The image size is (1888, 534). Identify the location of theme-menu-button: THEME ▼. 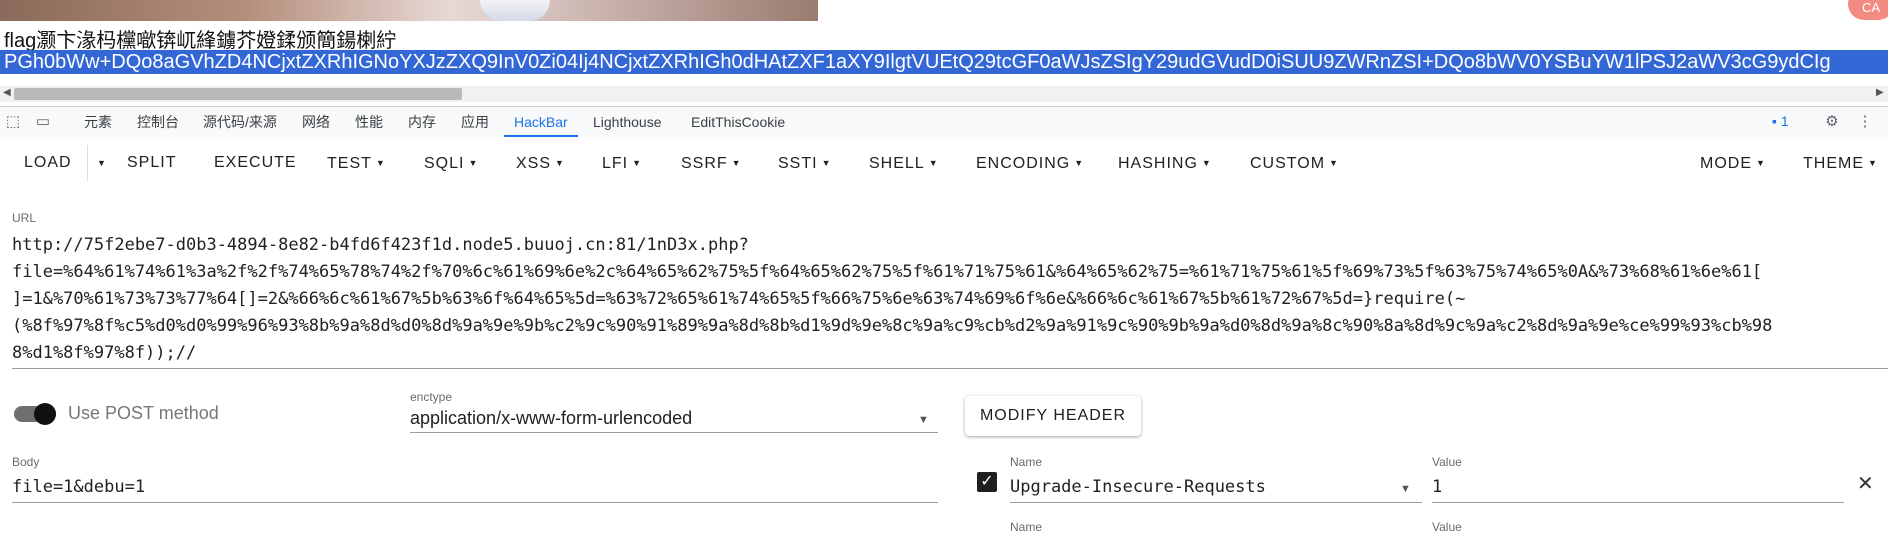
(1840, 163).